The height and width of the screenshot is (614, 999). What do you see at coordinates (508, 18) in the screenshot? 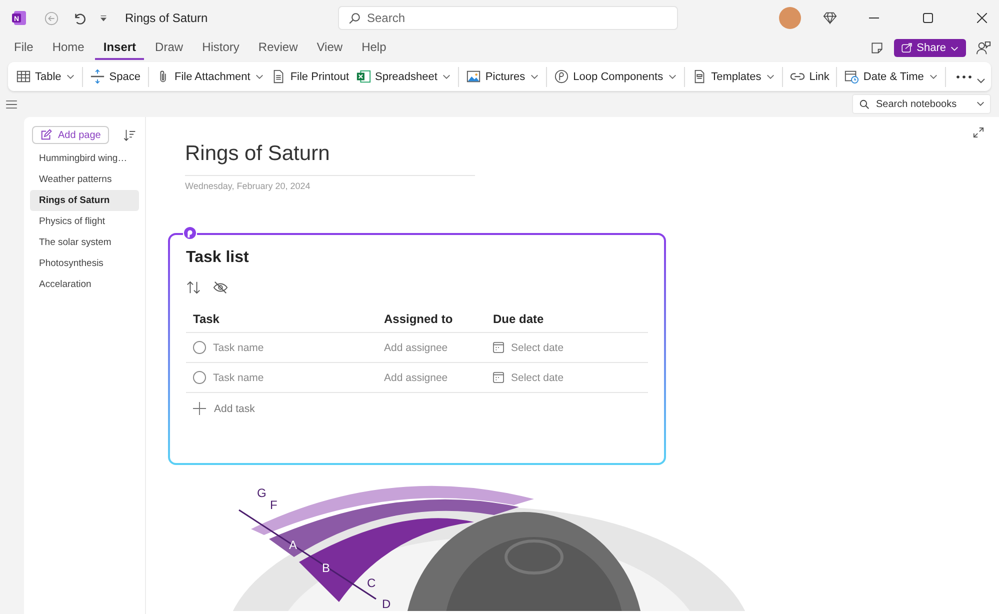
I see `search-field: Search` at bounding box center [508, 18].